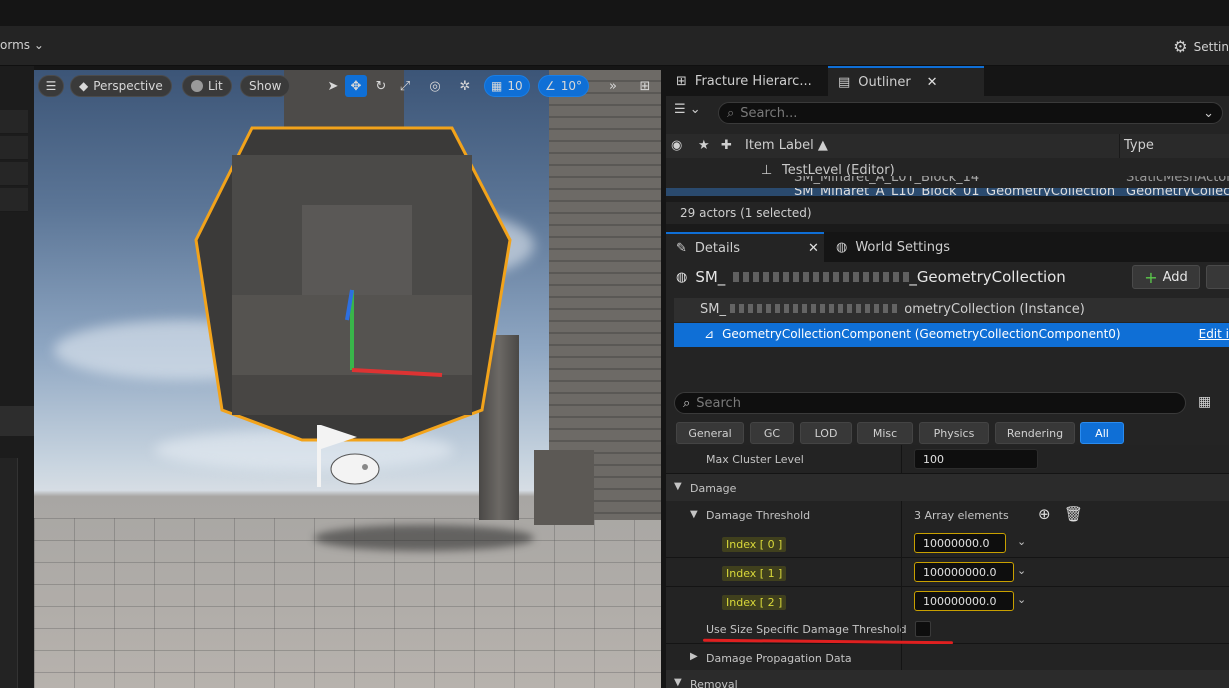  What do you see at coordinates (613, 86) in the screenshot?
I see `more-options-icon: »` at bounding box center [613, 86].